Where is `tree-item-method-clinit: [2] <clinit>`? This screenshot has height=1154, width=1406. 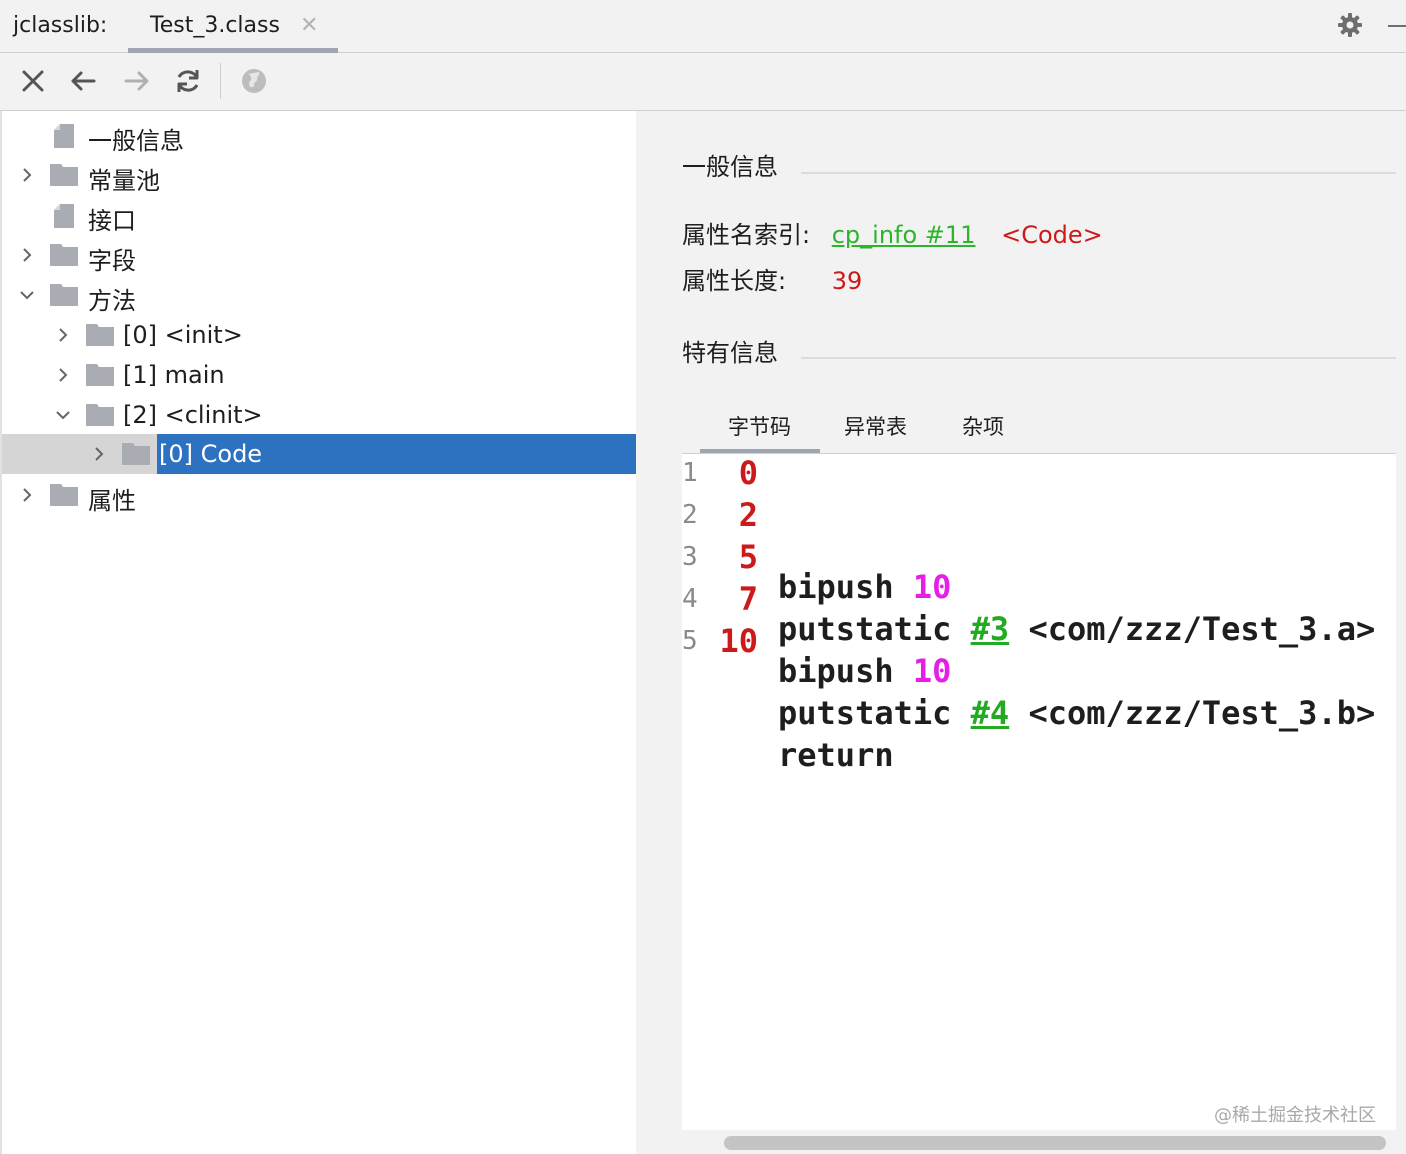
tree-item-method-clinit: [2] <clinit> is located at coordinates (320, 415).